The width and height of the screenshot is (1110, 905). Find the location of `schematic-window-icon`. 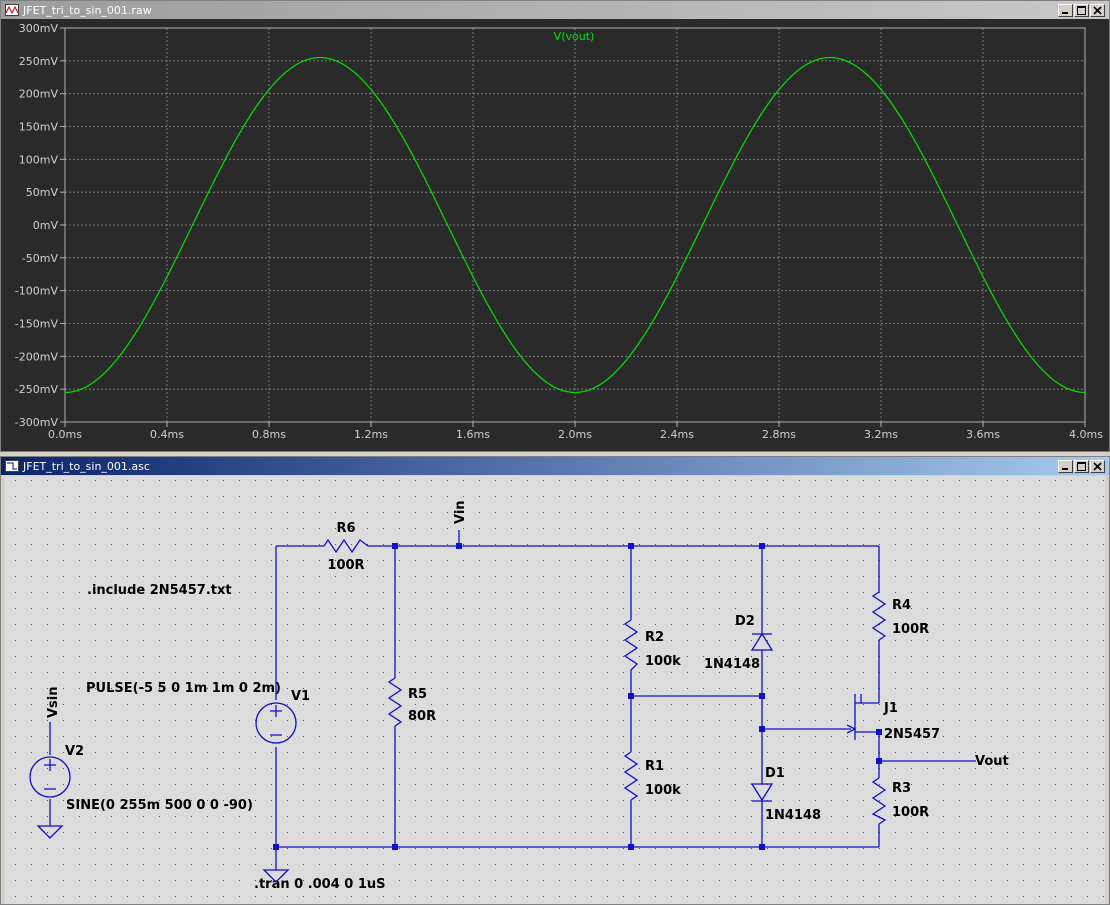

schematic-window-icon is located at coordinates (12, 466).